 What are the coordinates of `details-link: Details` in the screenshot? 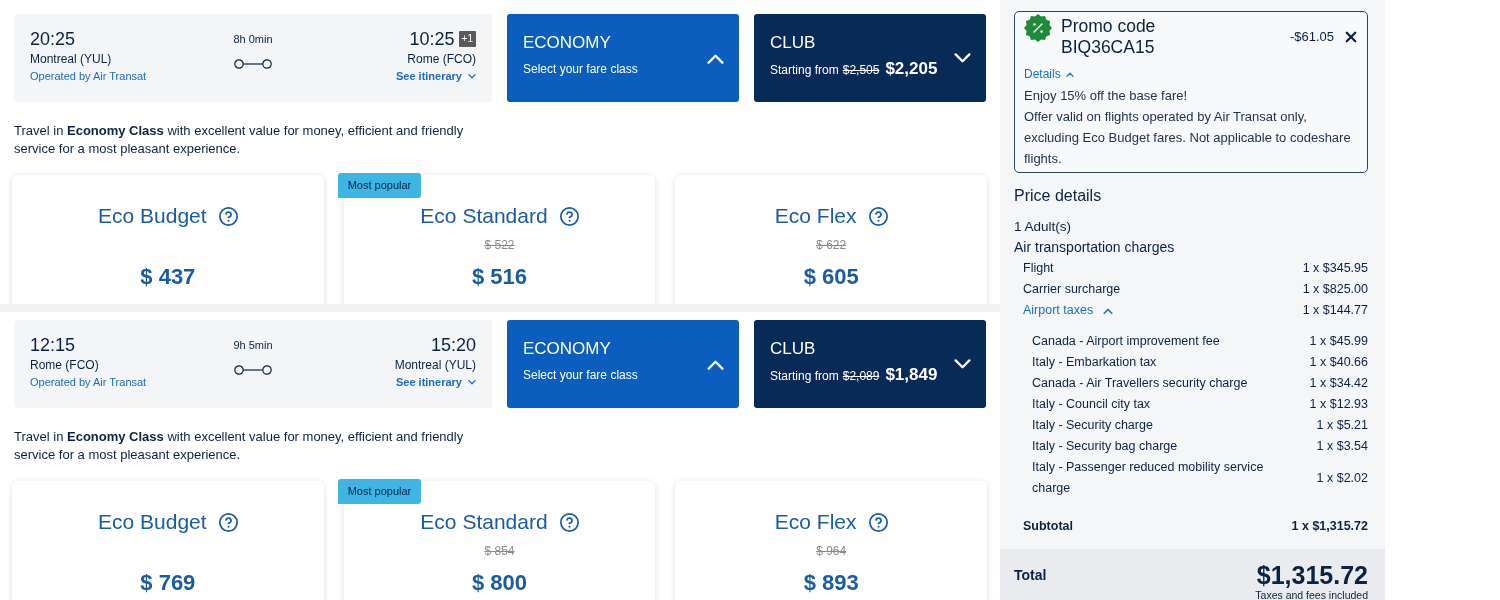 It's located at (1049, 74).